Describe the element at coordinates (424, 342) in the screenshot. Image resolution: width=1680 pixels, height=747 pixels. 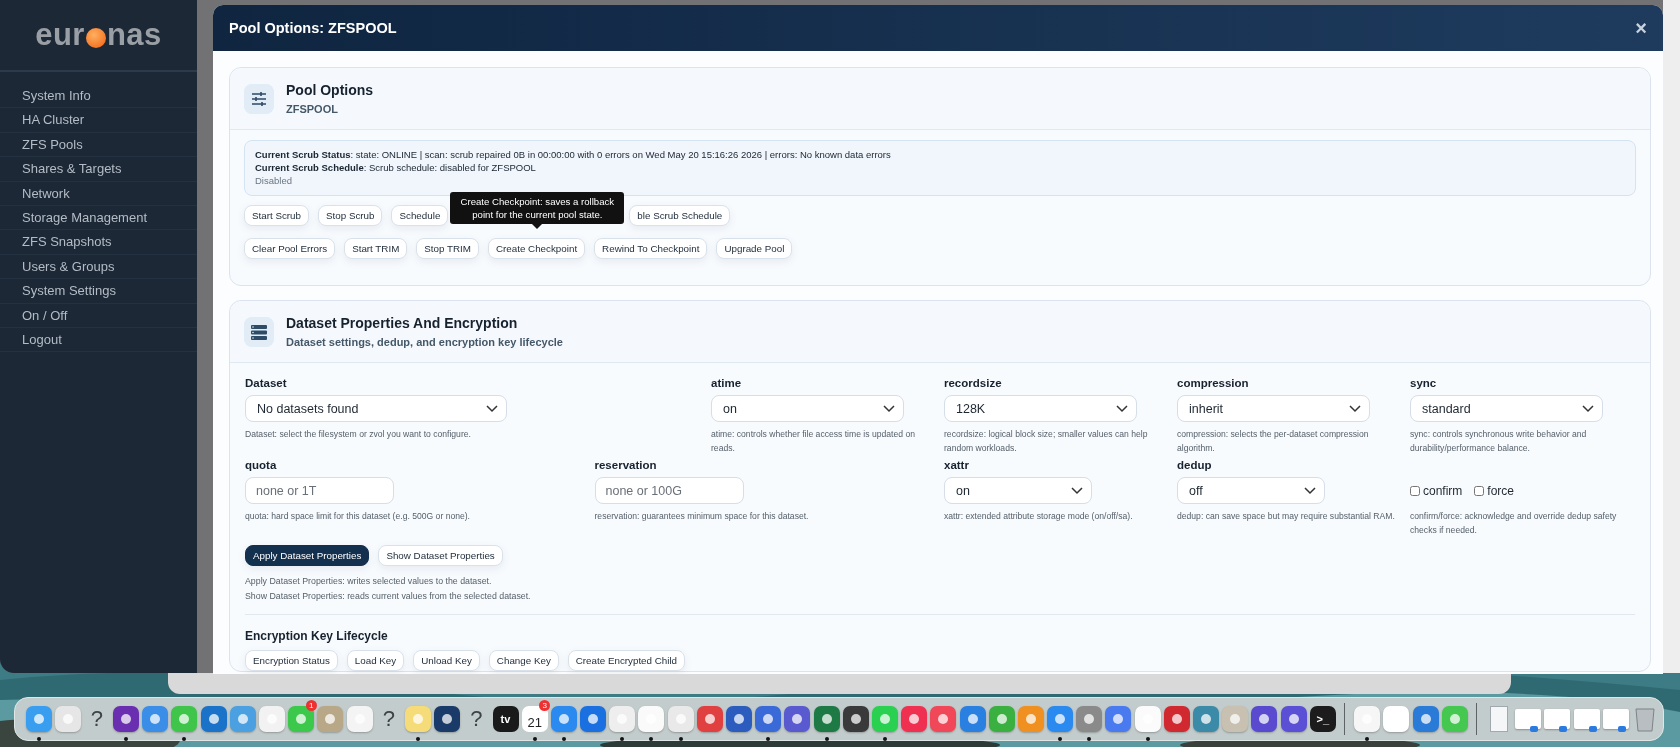
I see `card-subtitle: Dataset settings, dedup, and encryption key lifecycle` at that location.